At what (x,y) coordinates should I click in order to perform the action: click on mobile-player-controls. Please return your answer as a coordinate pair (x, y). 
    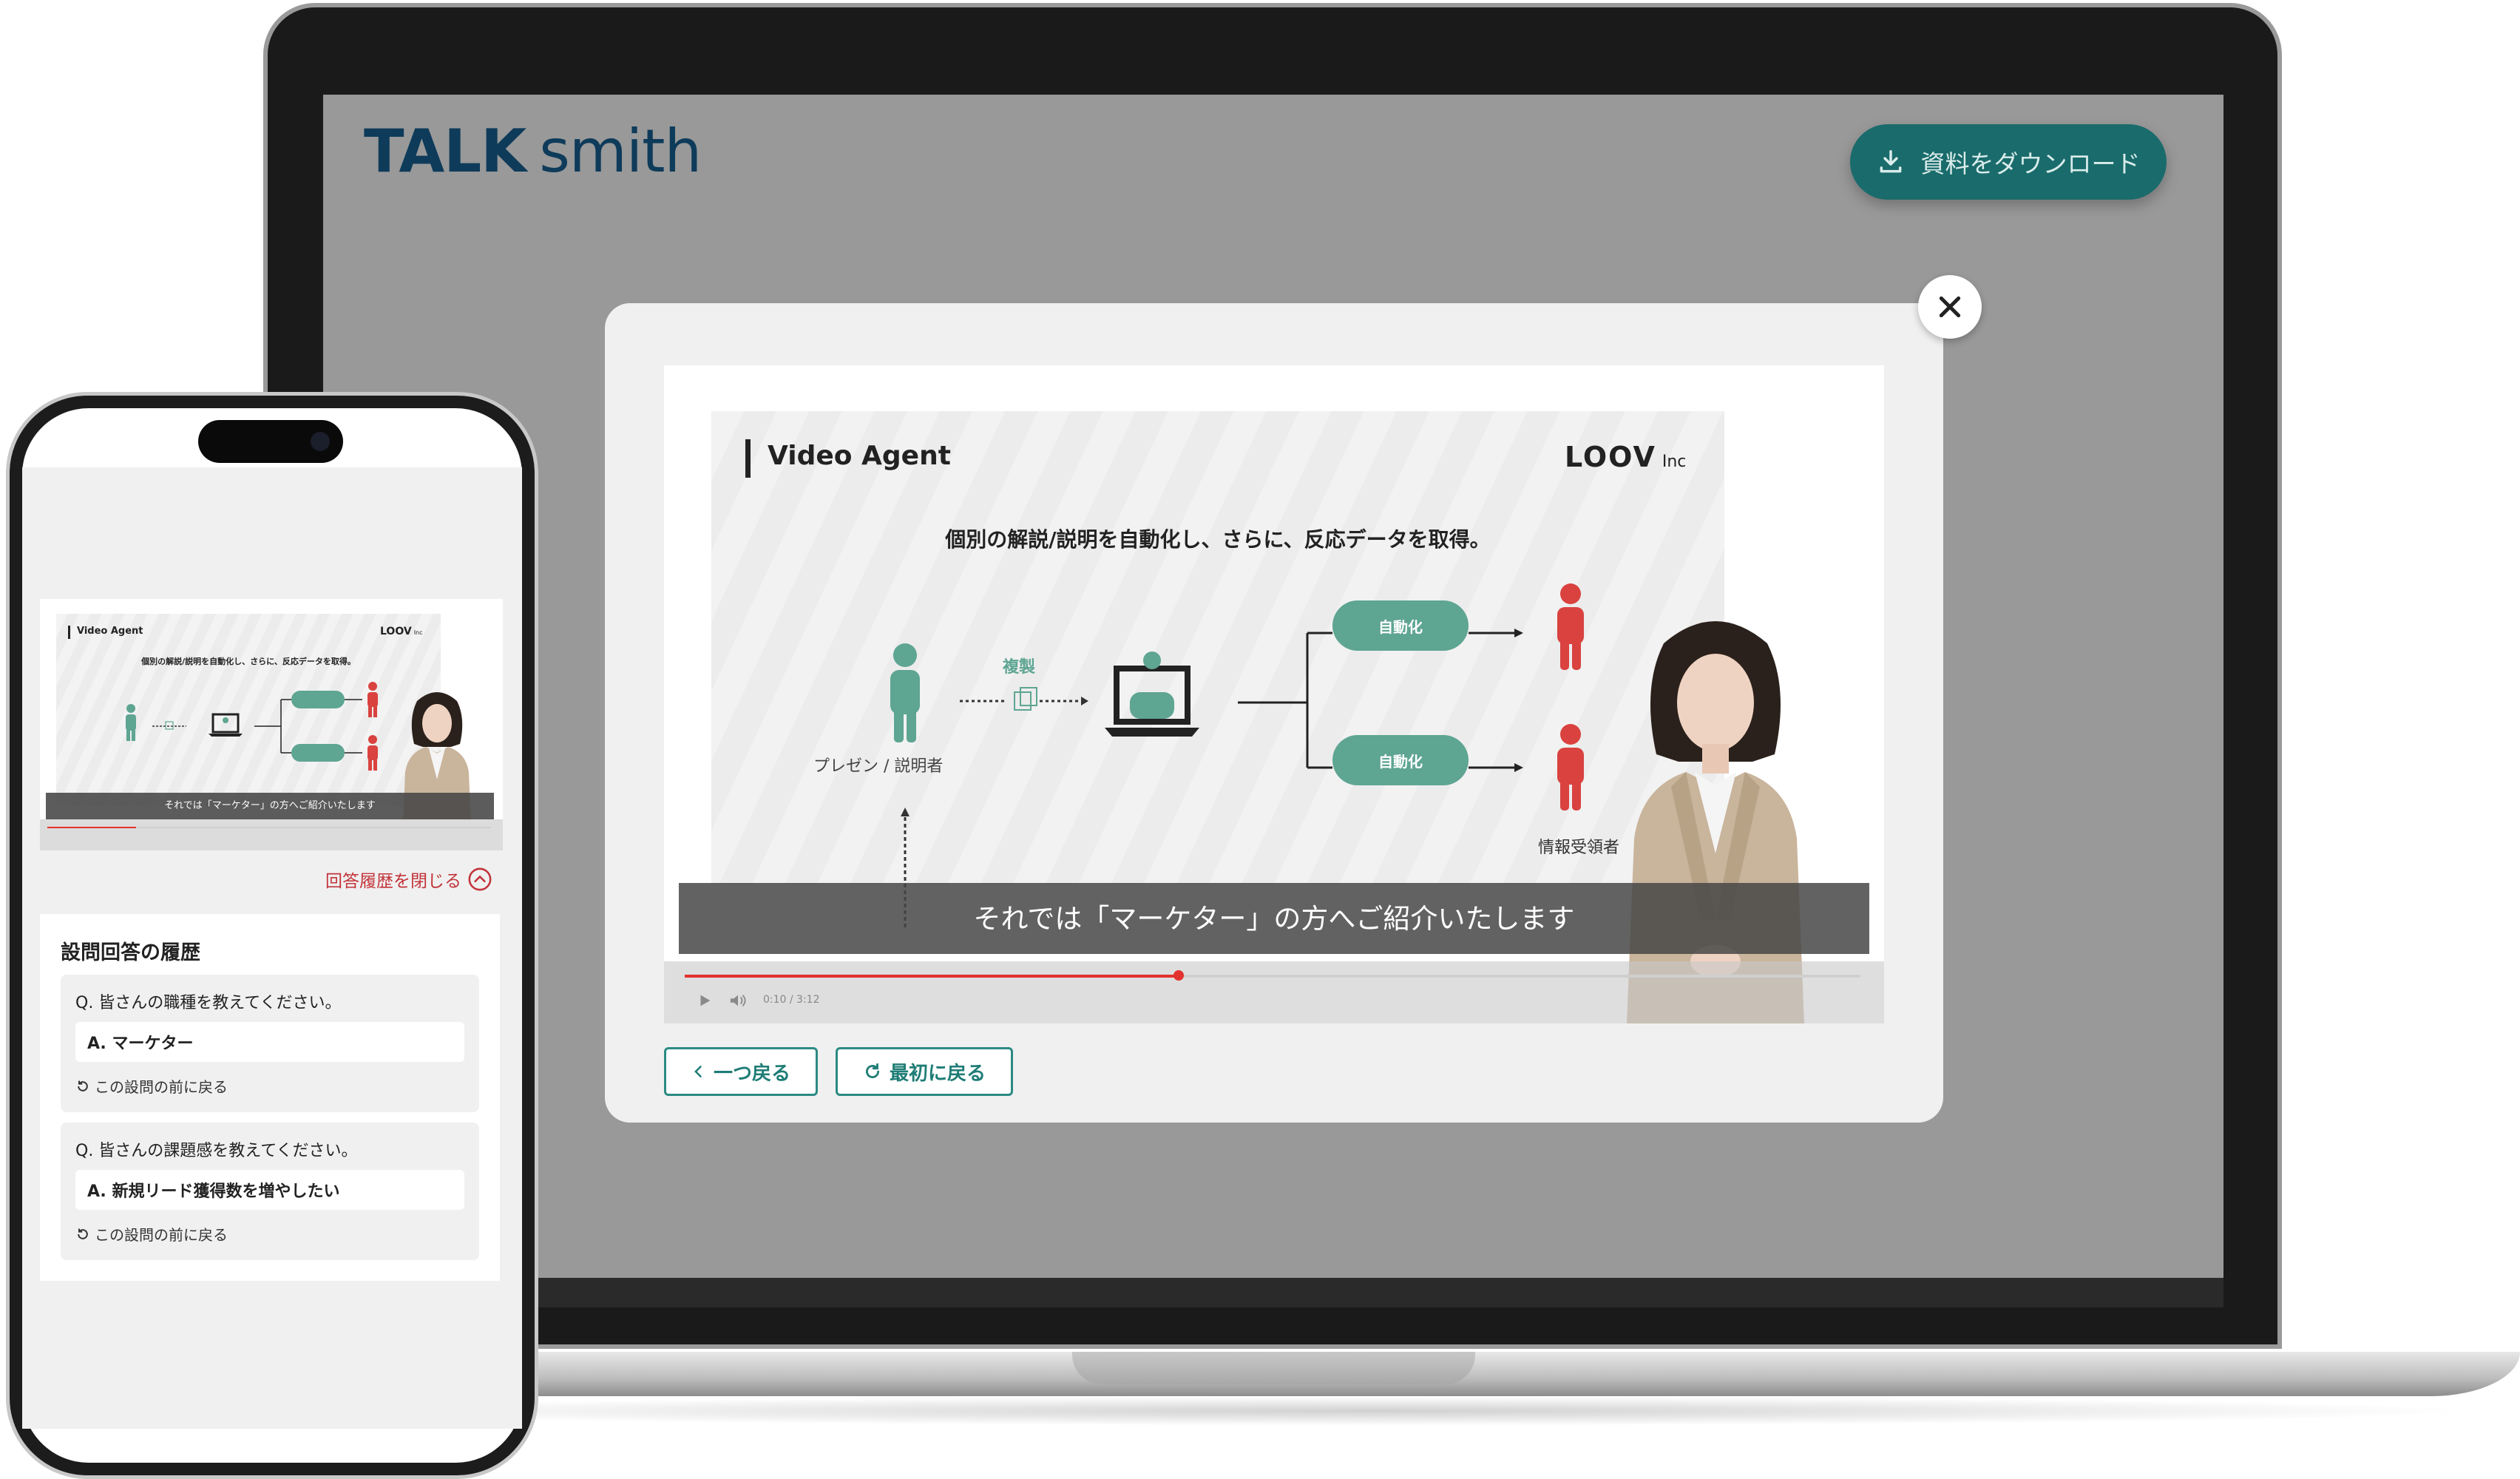
    Looking at the image, I should click on (271, 834).